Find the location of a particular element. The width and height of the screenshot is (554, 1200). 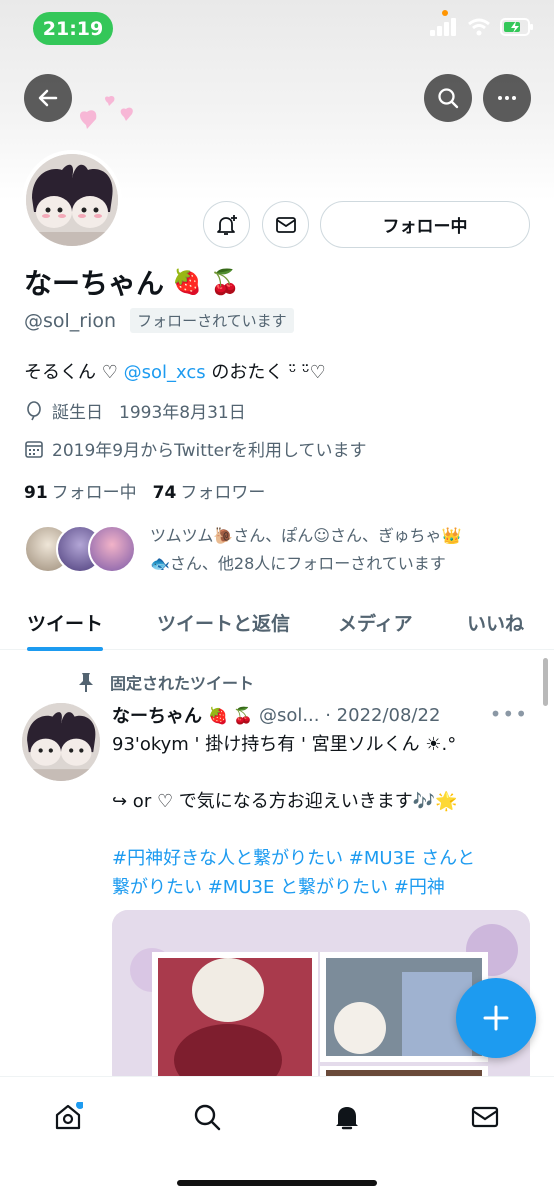

tweet-author-name: なーちゃん is located at coordinates (157, 715).